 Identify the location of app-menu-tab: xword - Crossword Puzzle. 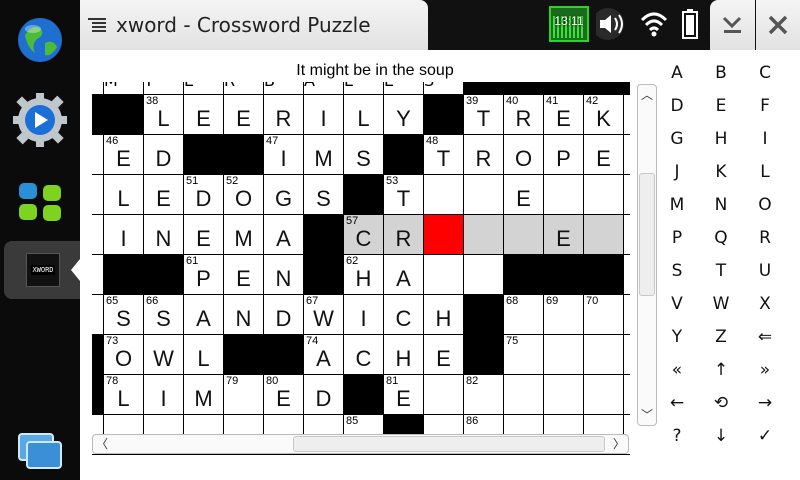
(254, 25).